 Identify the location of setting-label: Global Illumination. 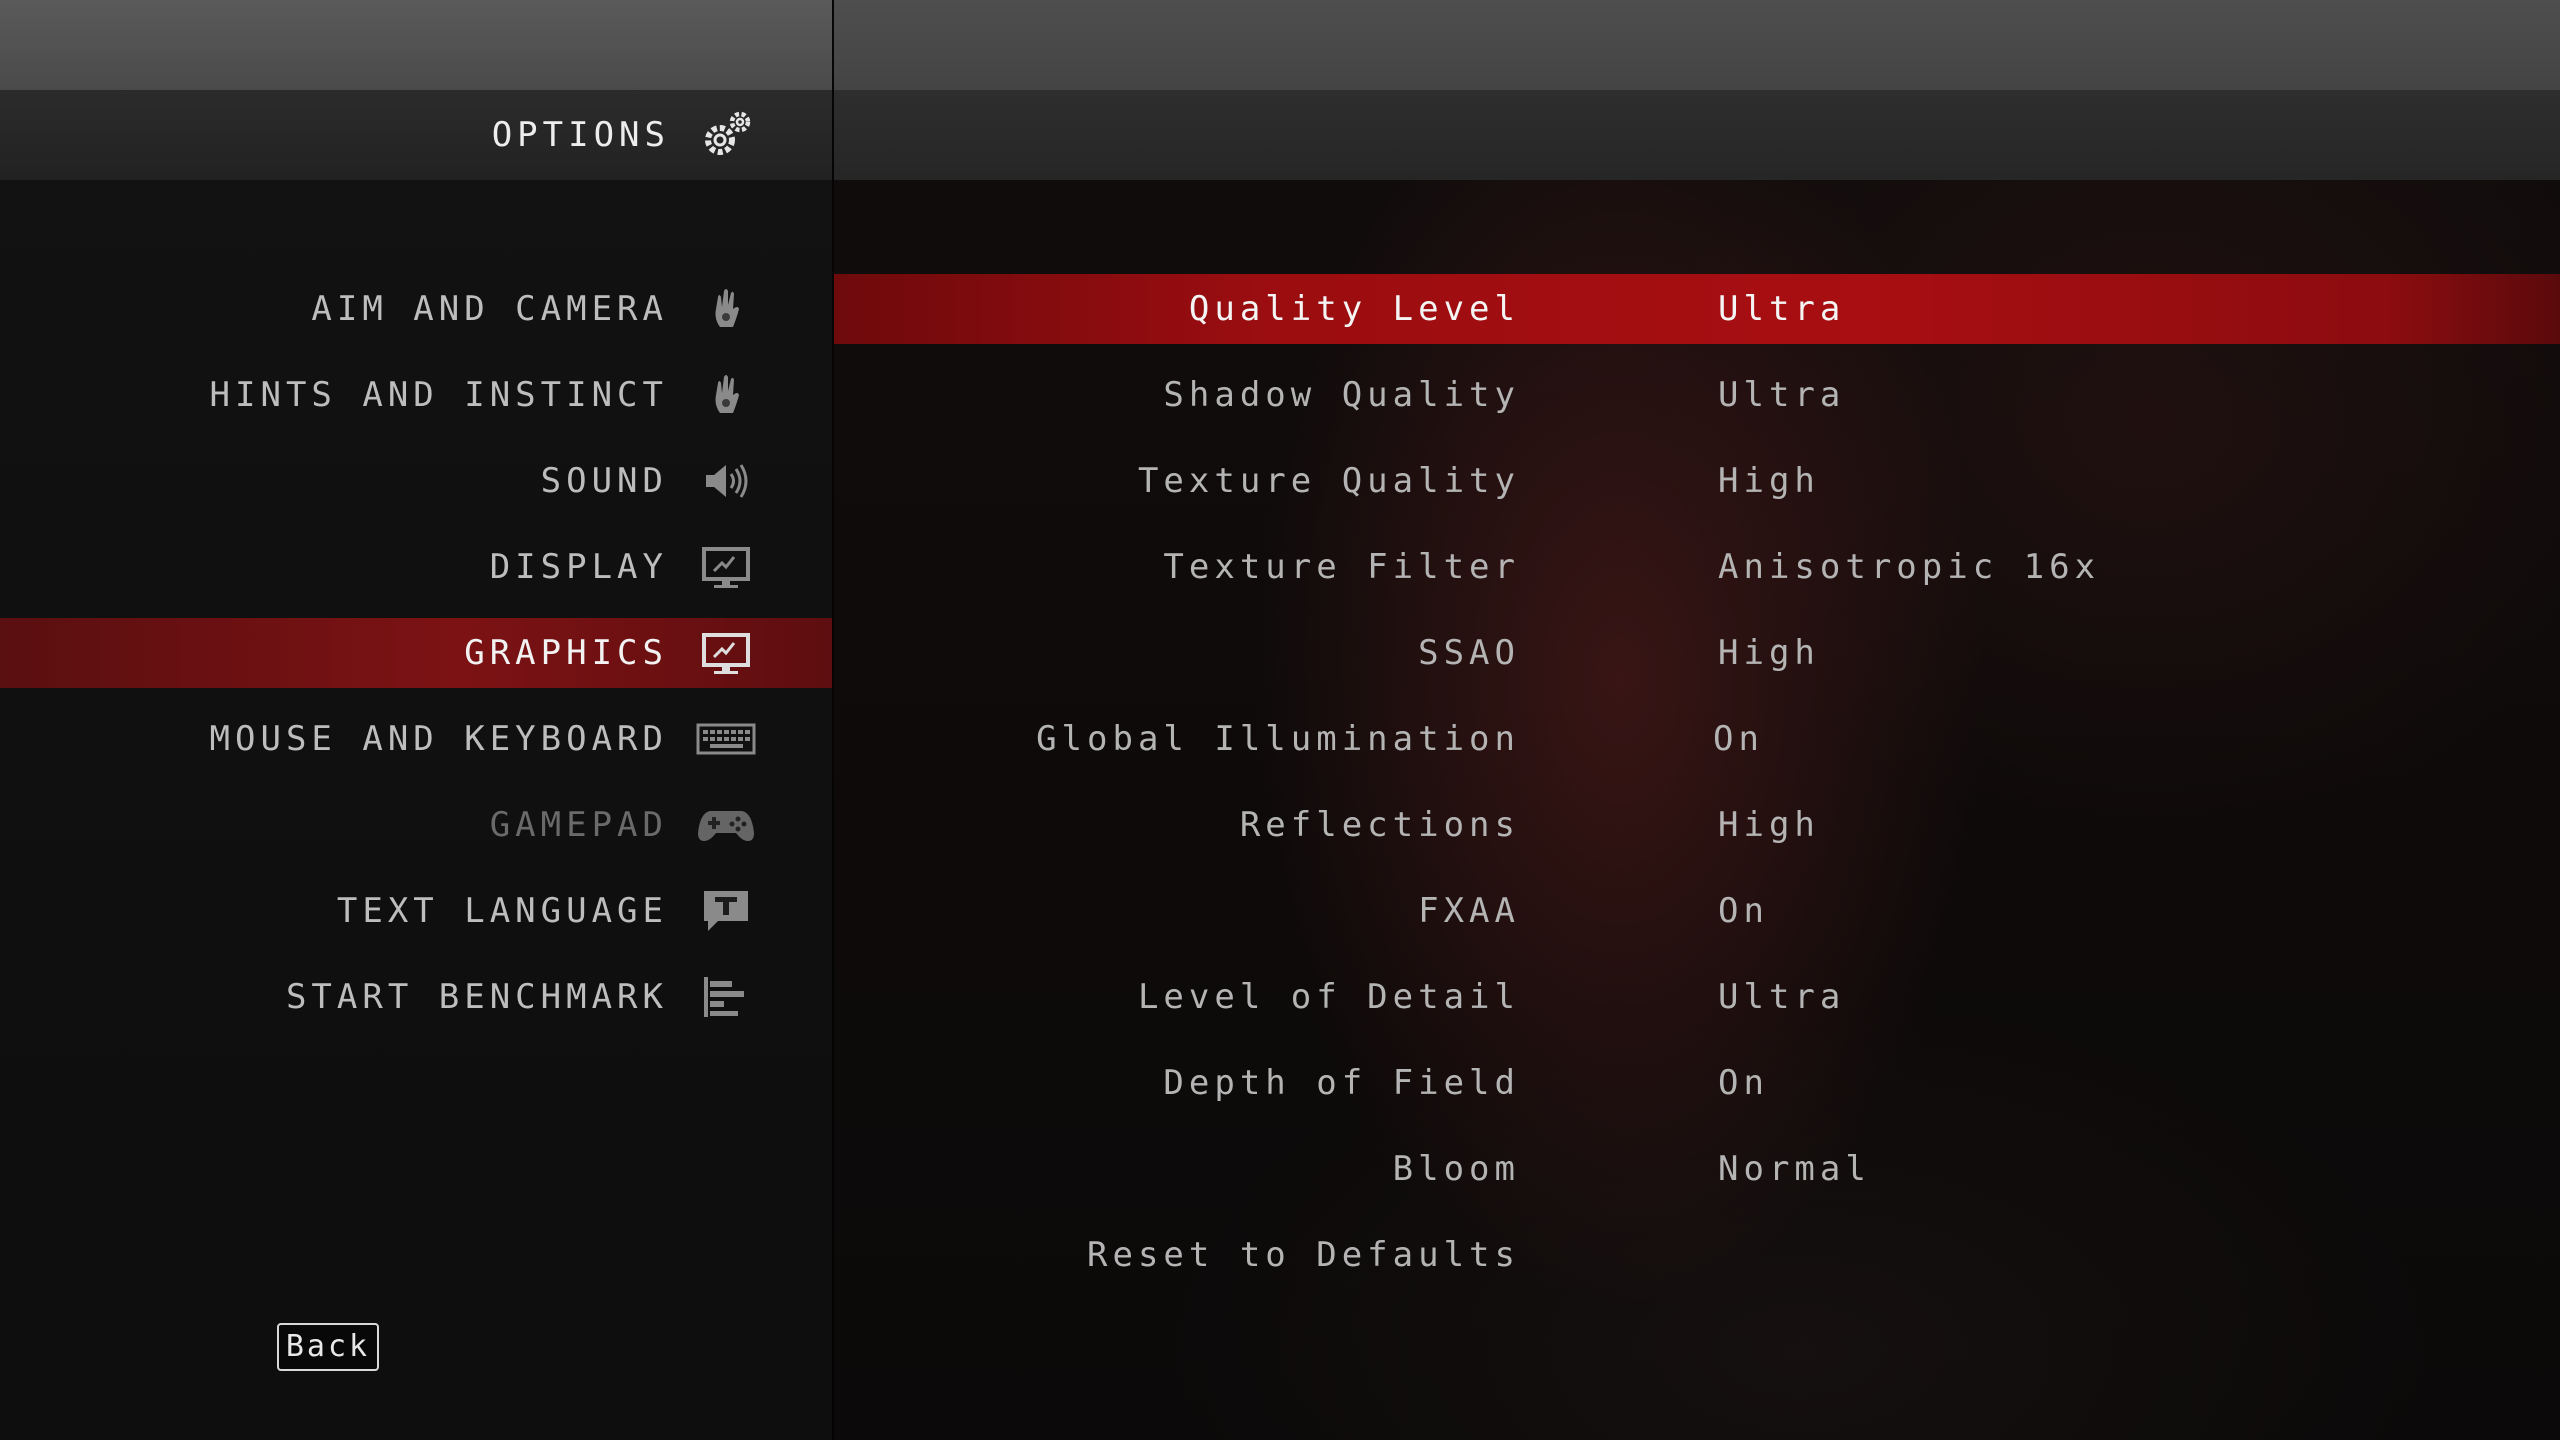
(1278, 739).